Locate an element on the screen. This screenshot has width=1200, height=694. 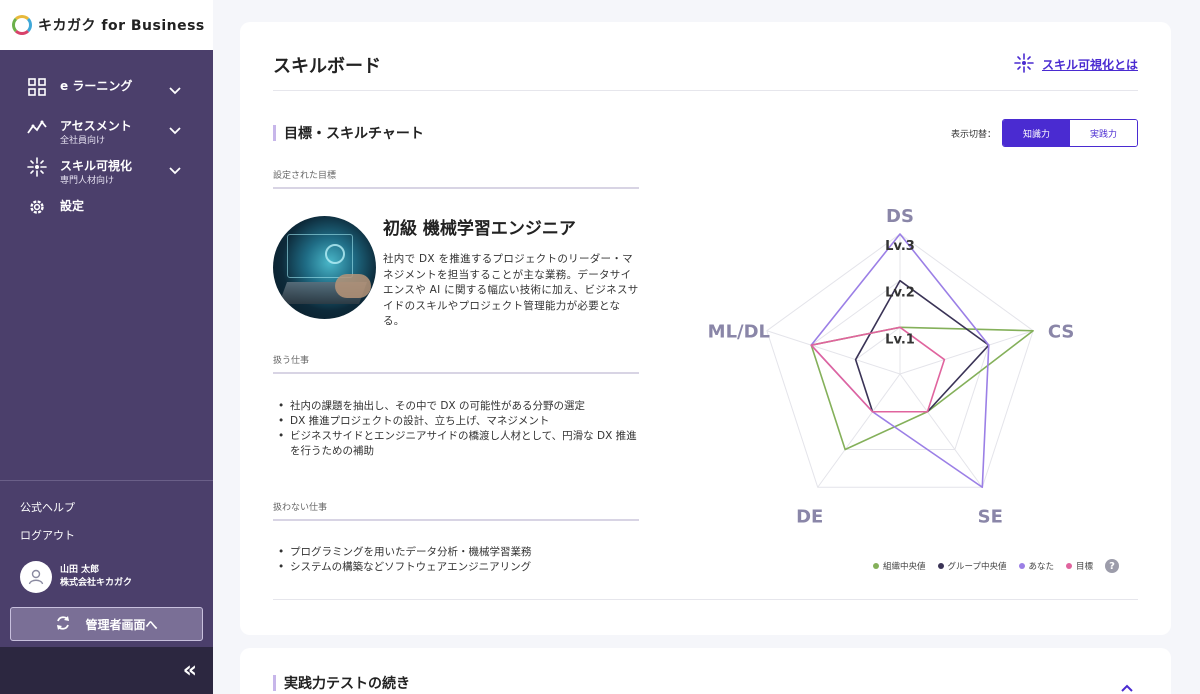
sidebar-item-sub: 専門人材向け is located at coordinates (87, 181).